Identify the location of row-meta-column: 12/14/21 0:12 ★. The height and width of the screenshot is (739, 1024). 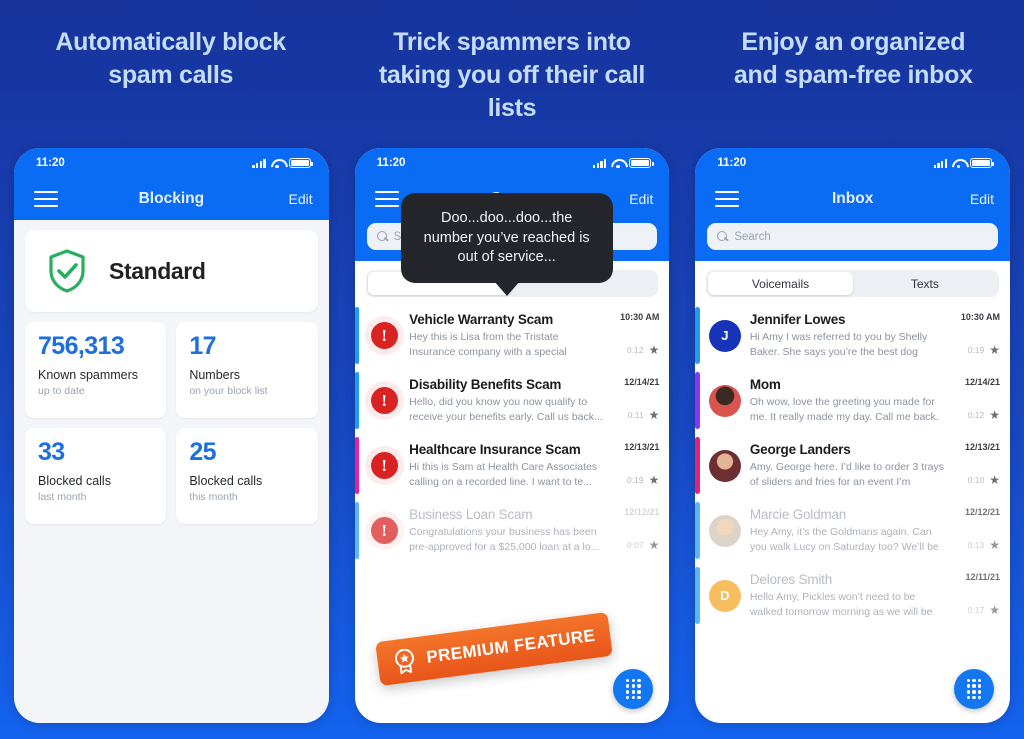
(972, 400).